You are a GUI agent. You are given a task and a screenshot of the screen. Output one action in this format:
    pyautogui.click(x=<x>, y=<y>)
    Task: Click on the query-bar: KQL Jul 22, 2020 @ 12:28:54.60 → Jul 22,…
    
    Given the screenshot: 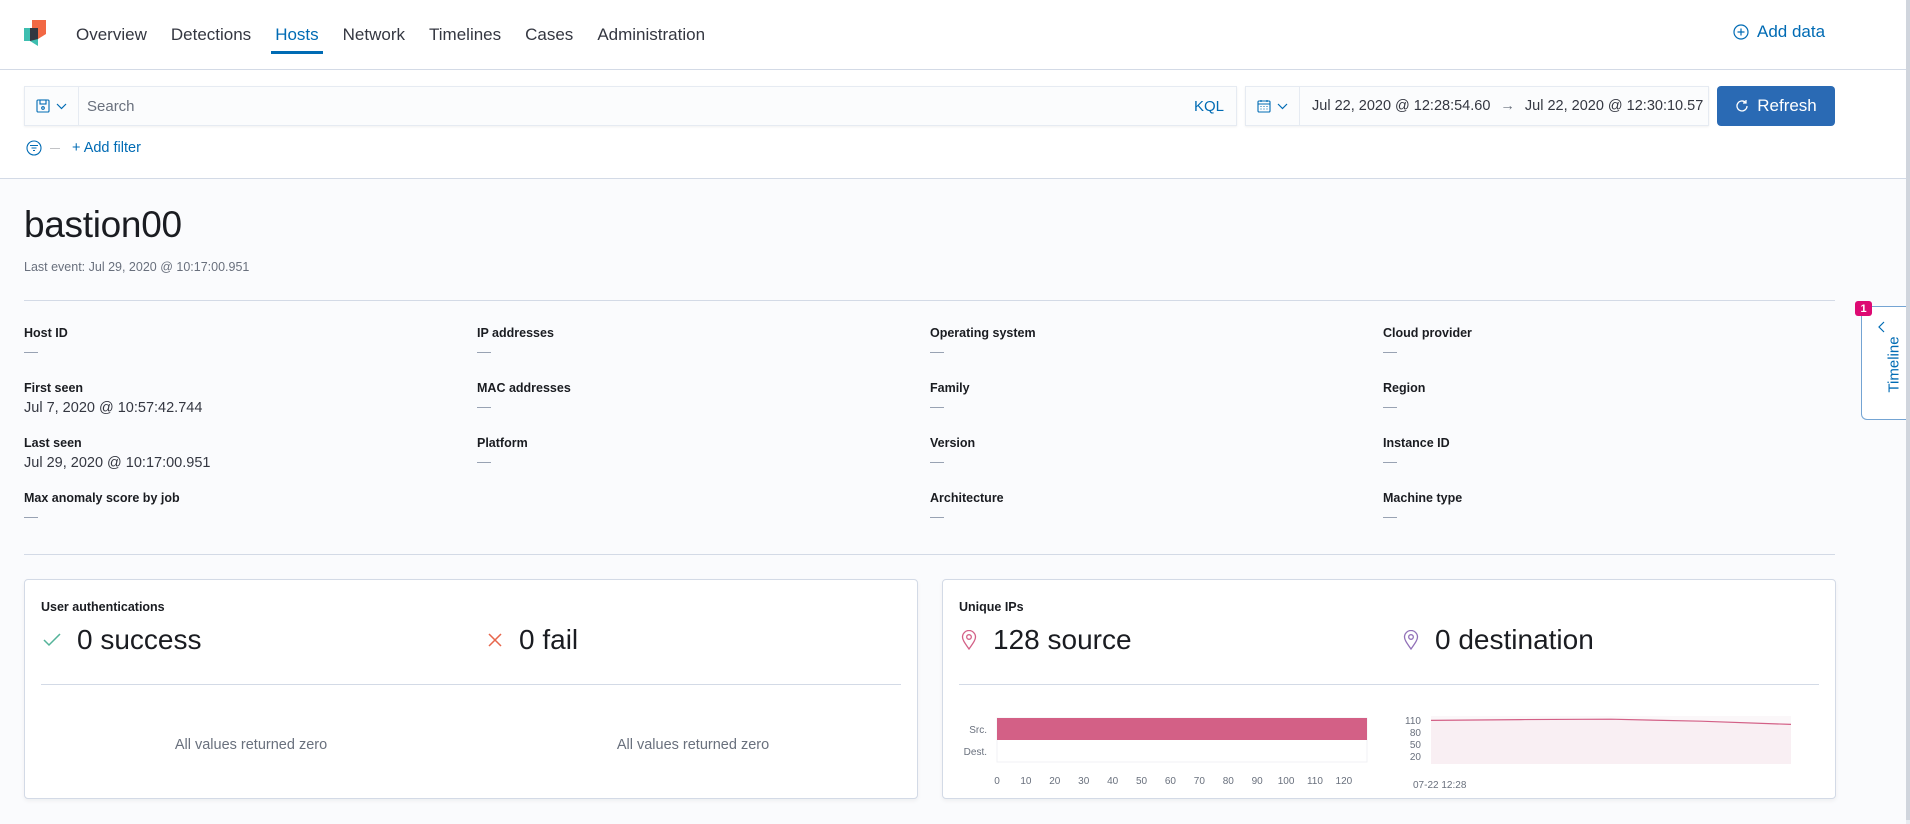 What is the action you would take?
    pyautogui.click(x=953, y=124)
    